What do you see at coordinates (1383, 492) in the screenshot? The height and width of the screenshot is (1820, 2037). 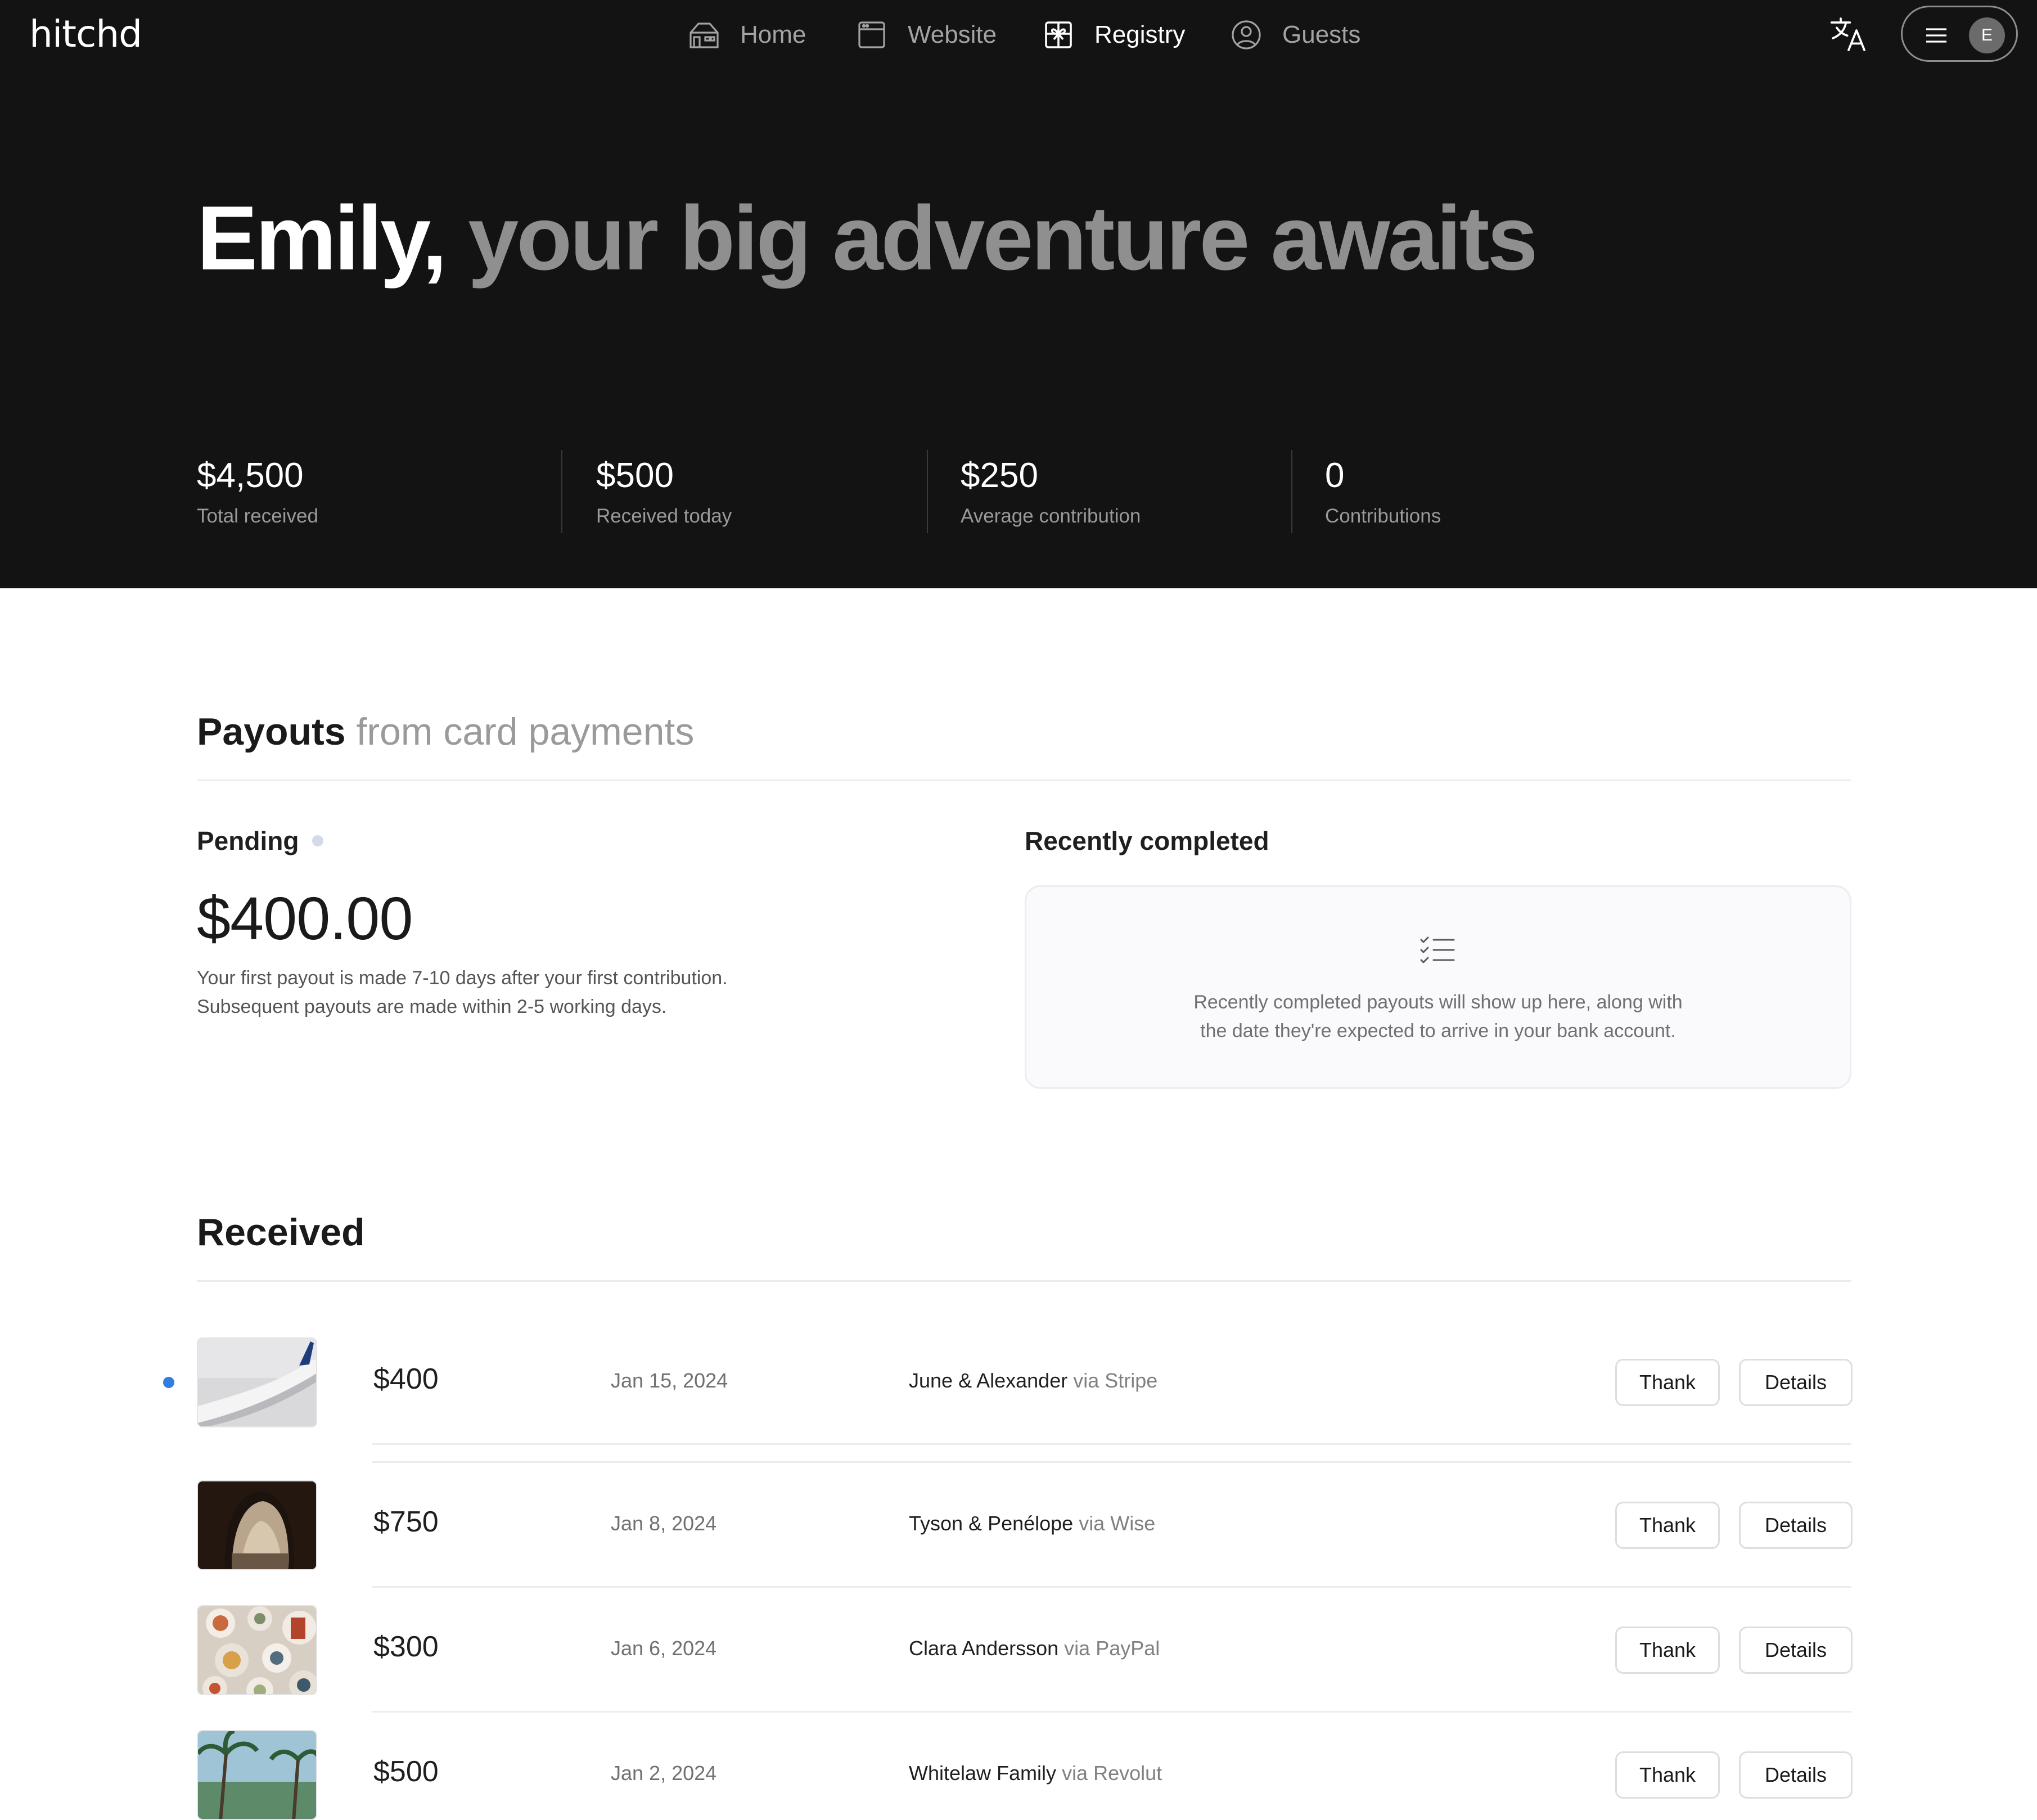 I see `stat-contributions: 0 Contributions` at bounding box center [1383, 492].